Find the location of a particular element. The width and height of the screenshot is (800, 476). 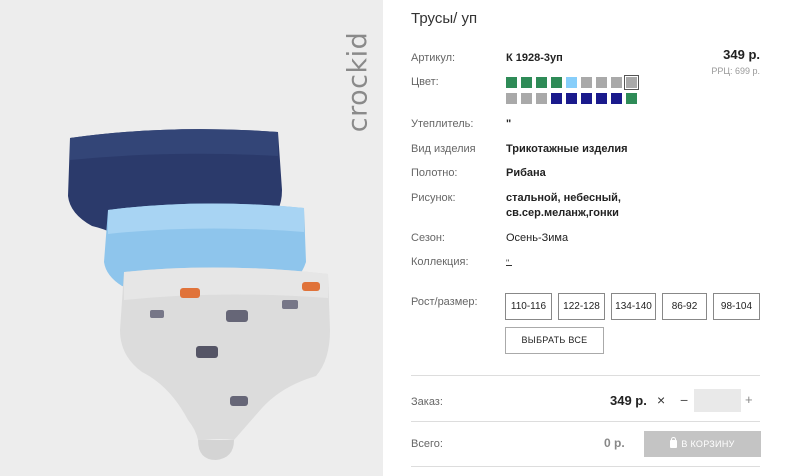

pattern-label: Рисунок: is located at coordinates (433, 198).